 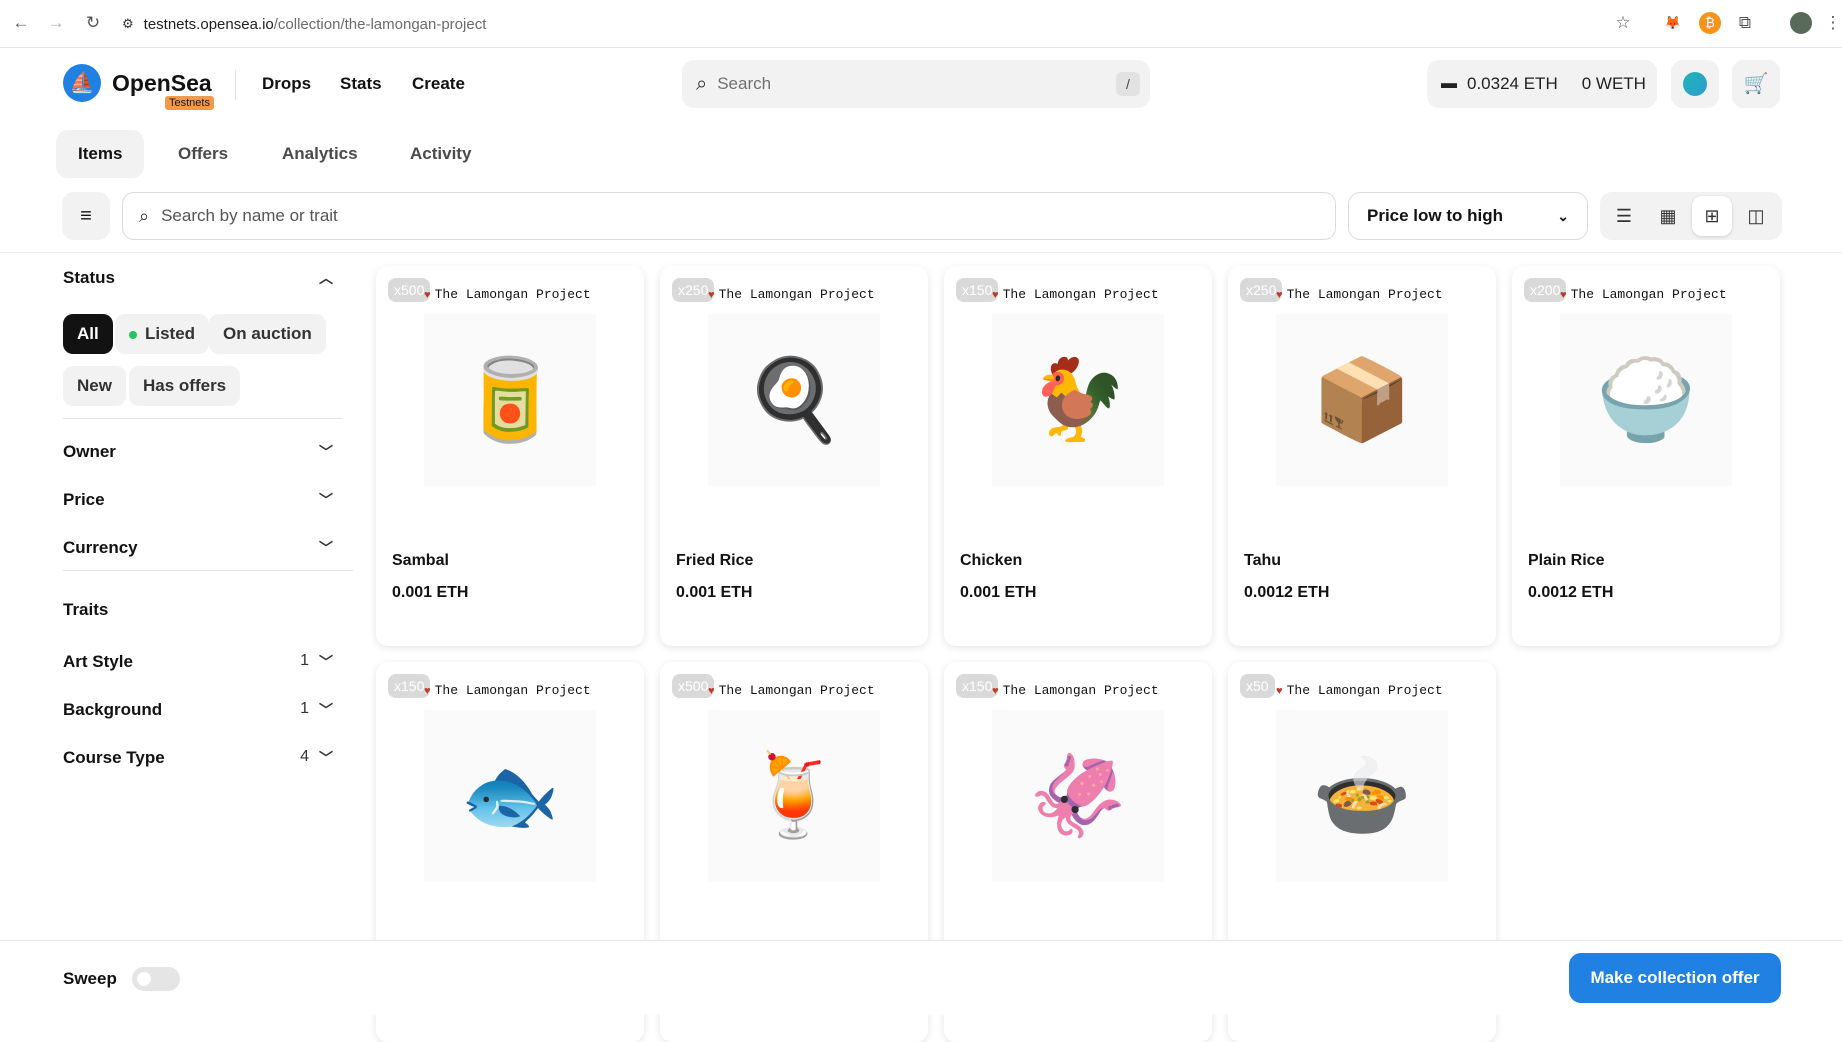 What do you see at coordinates (304, 756) in the screenshot?
I see `trait-count: 4` at bounding box center [304, 756].